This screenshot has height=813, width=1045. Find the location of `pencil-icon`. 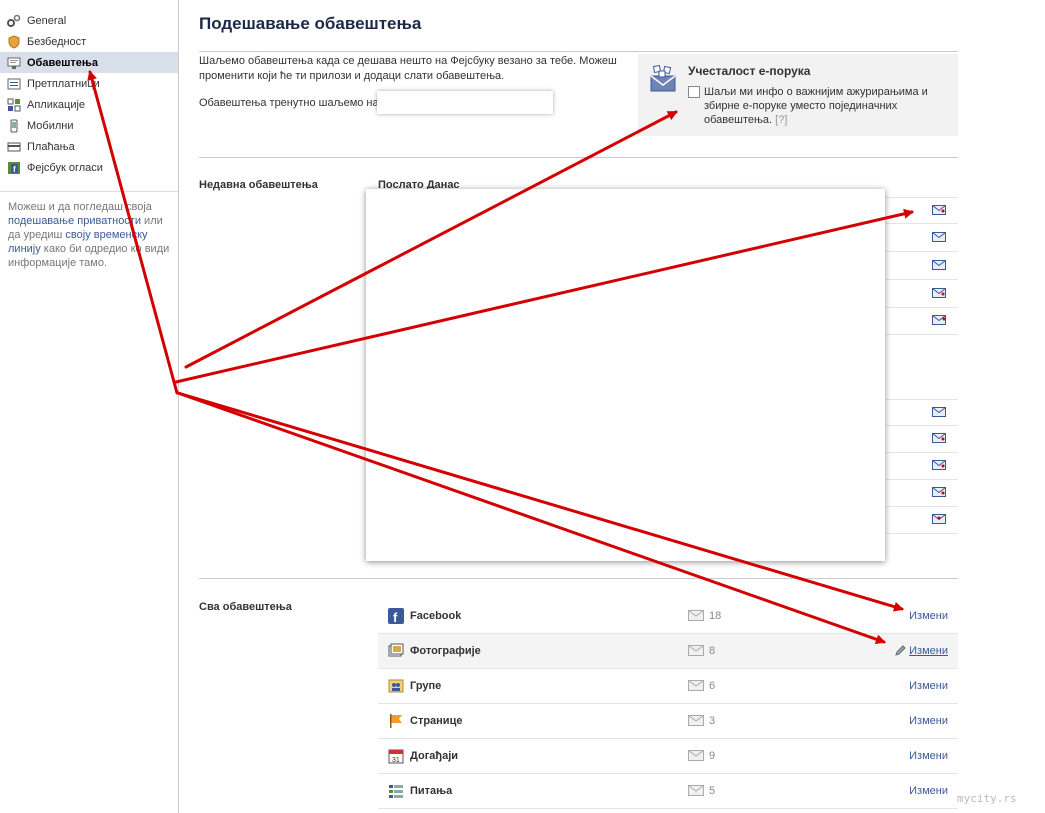

pencil-icon is located at coordinates (900, 652).